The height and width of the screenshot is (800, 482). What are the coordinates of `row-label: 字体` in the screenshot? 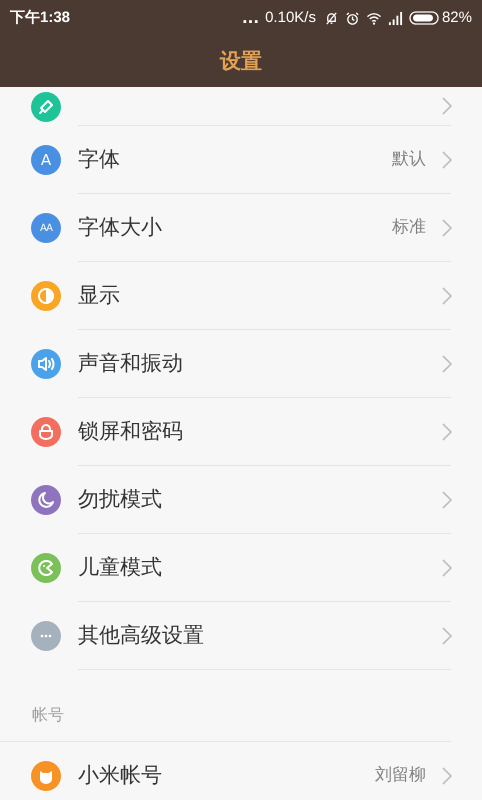 It's located at (99, 159).